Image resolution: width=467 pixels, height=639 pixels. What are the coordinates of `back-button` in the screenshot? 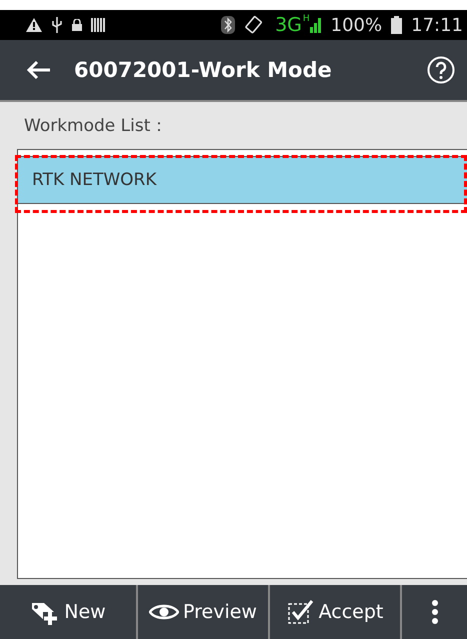 It's located at (39, 70).